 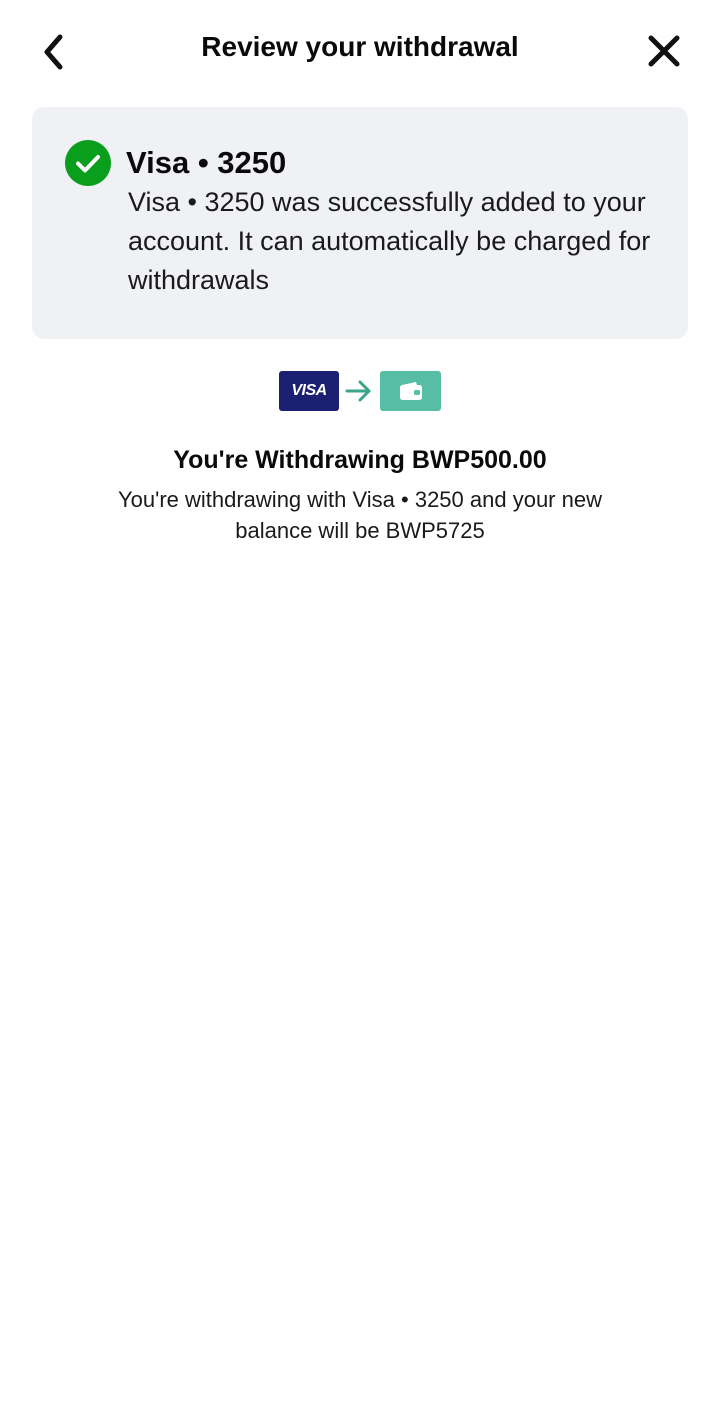 I want to click on back-button, so click(x=54, y=52).